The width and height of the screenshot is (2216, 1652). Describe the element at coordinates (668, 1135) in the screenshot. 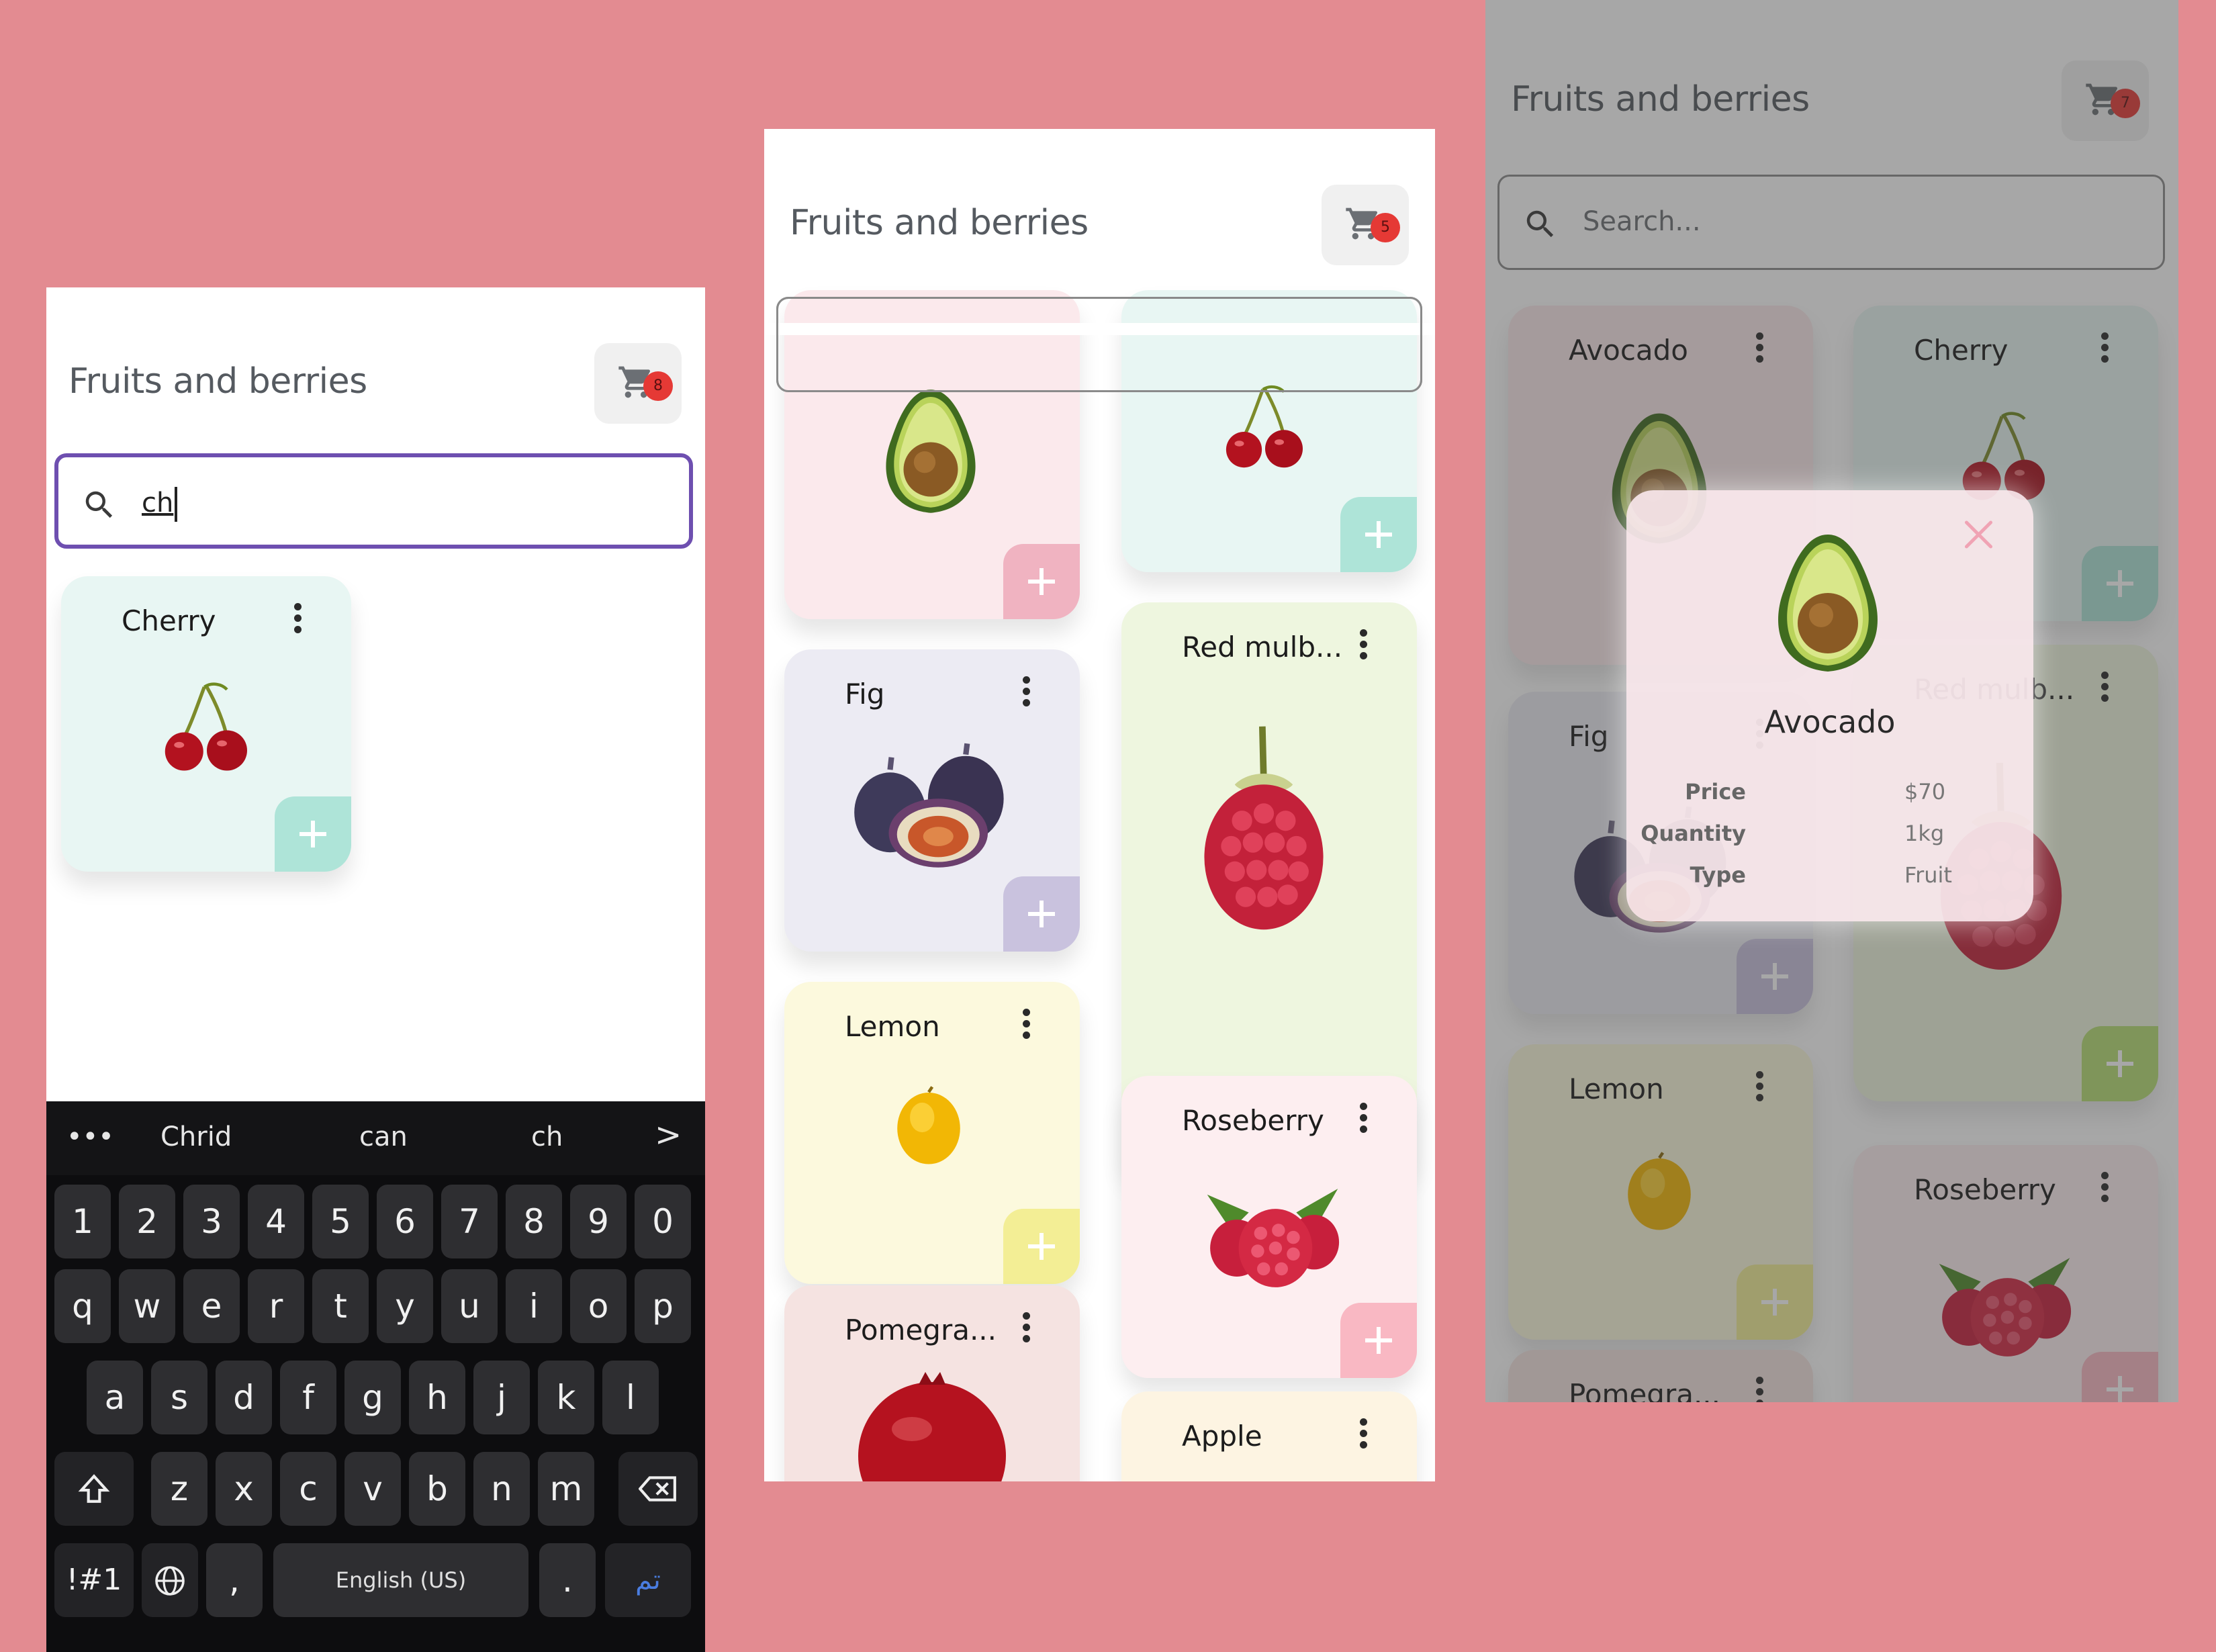

I see `chevron-right-icon: >` at that location.